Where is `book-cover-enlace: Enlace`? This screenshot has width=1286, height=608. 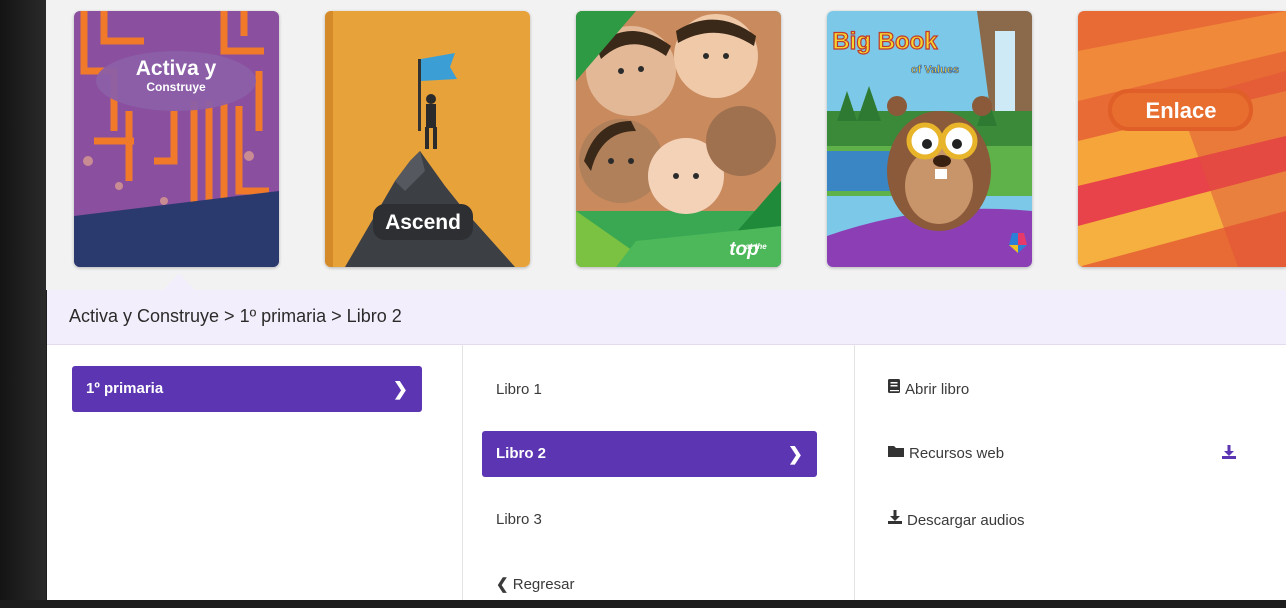 book-cover-enlace: Enlace is located at coordinates (1182, 139).